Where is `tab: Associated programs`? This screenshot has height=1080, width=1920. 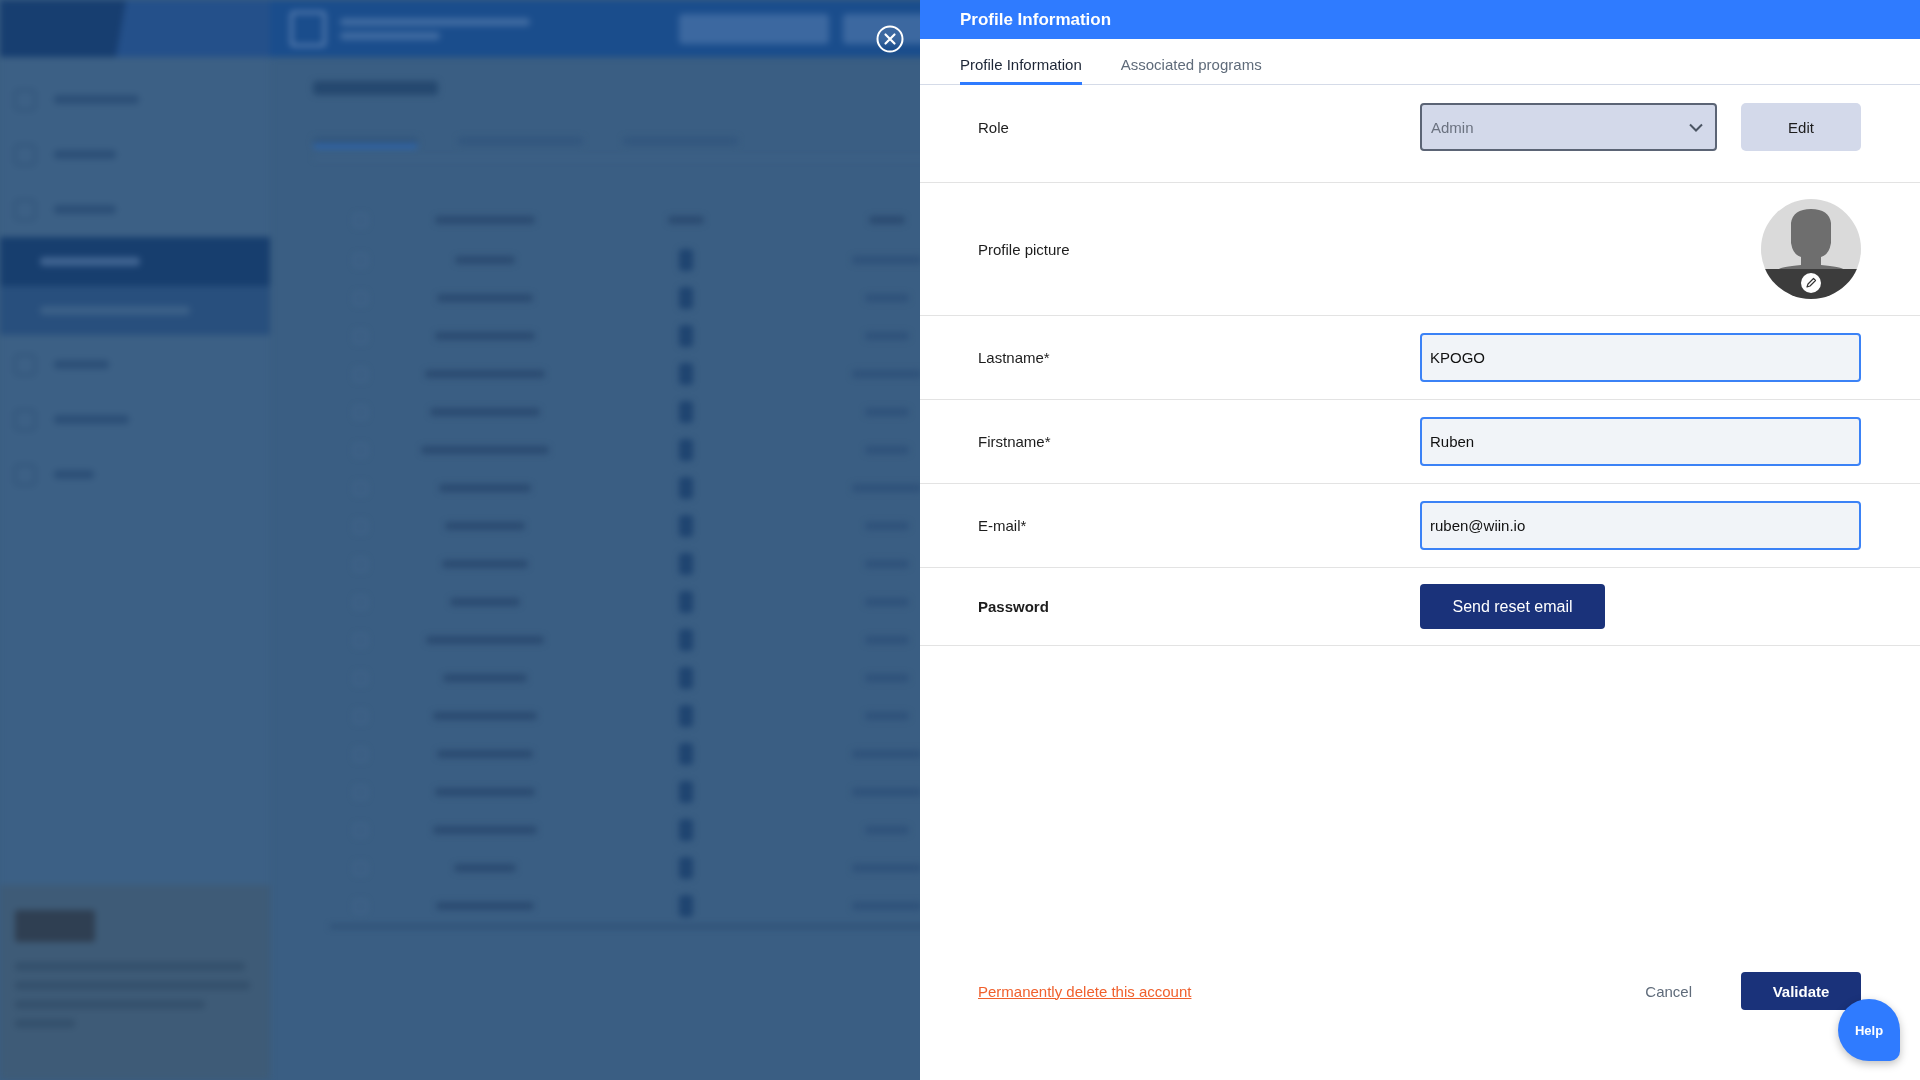
tab: Associated programs is located at coordinates (1191, 70).